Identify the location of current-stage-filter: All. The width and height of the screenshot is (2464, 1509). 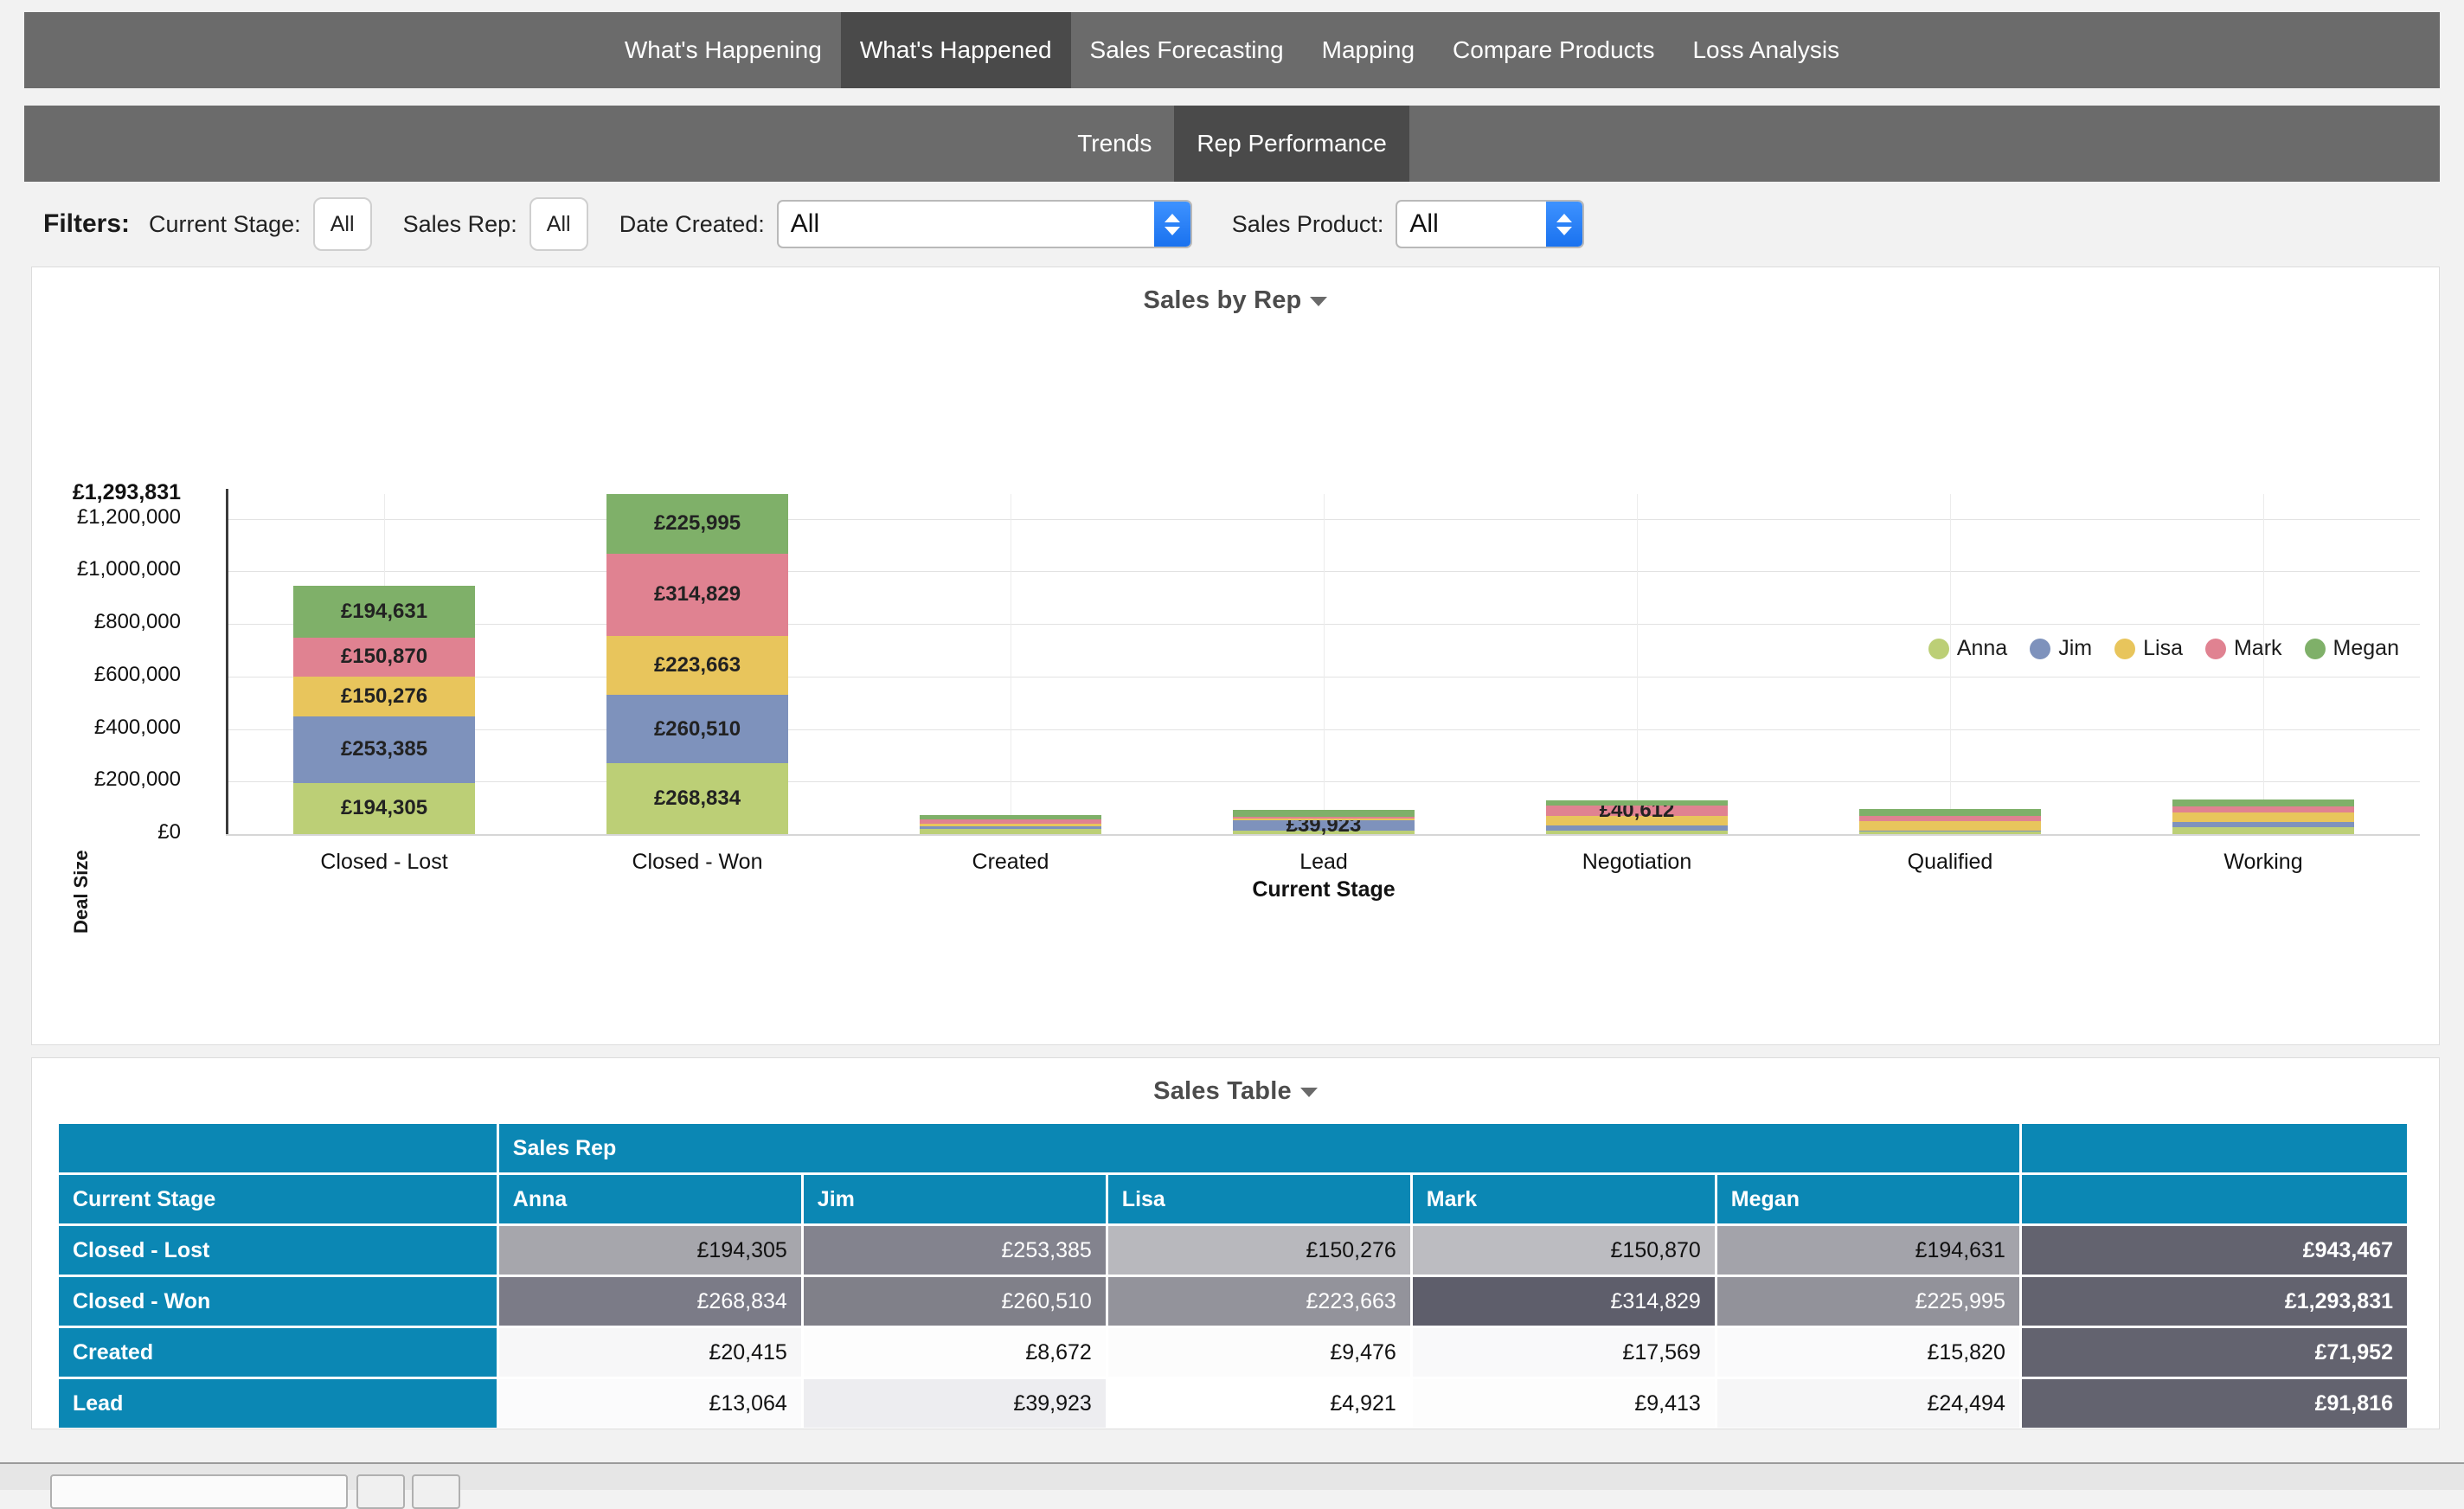
(342, 224).